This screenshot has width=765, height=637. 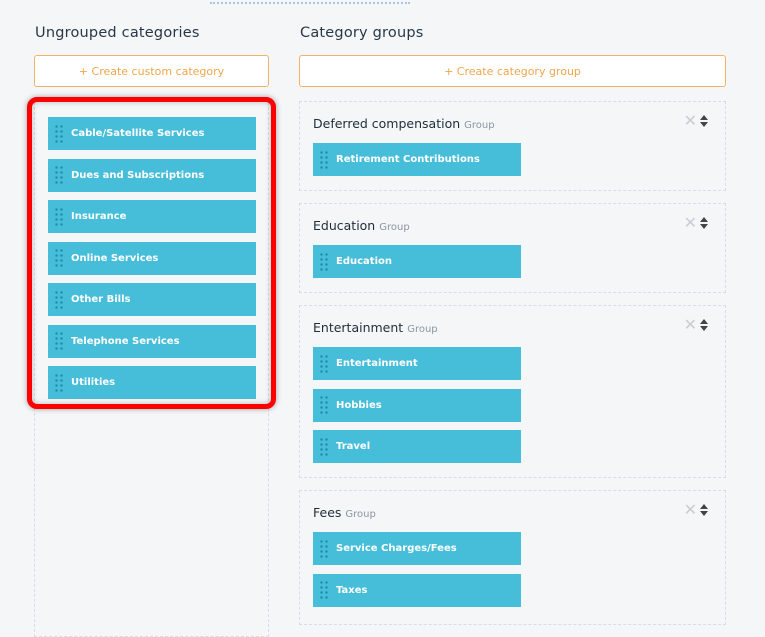 What do you see at coordinates (396, 548) in the screenshot?
I see `category-label: Service Charges/Fees` at bounding box center [396, 548].